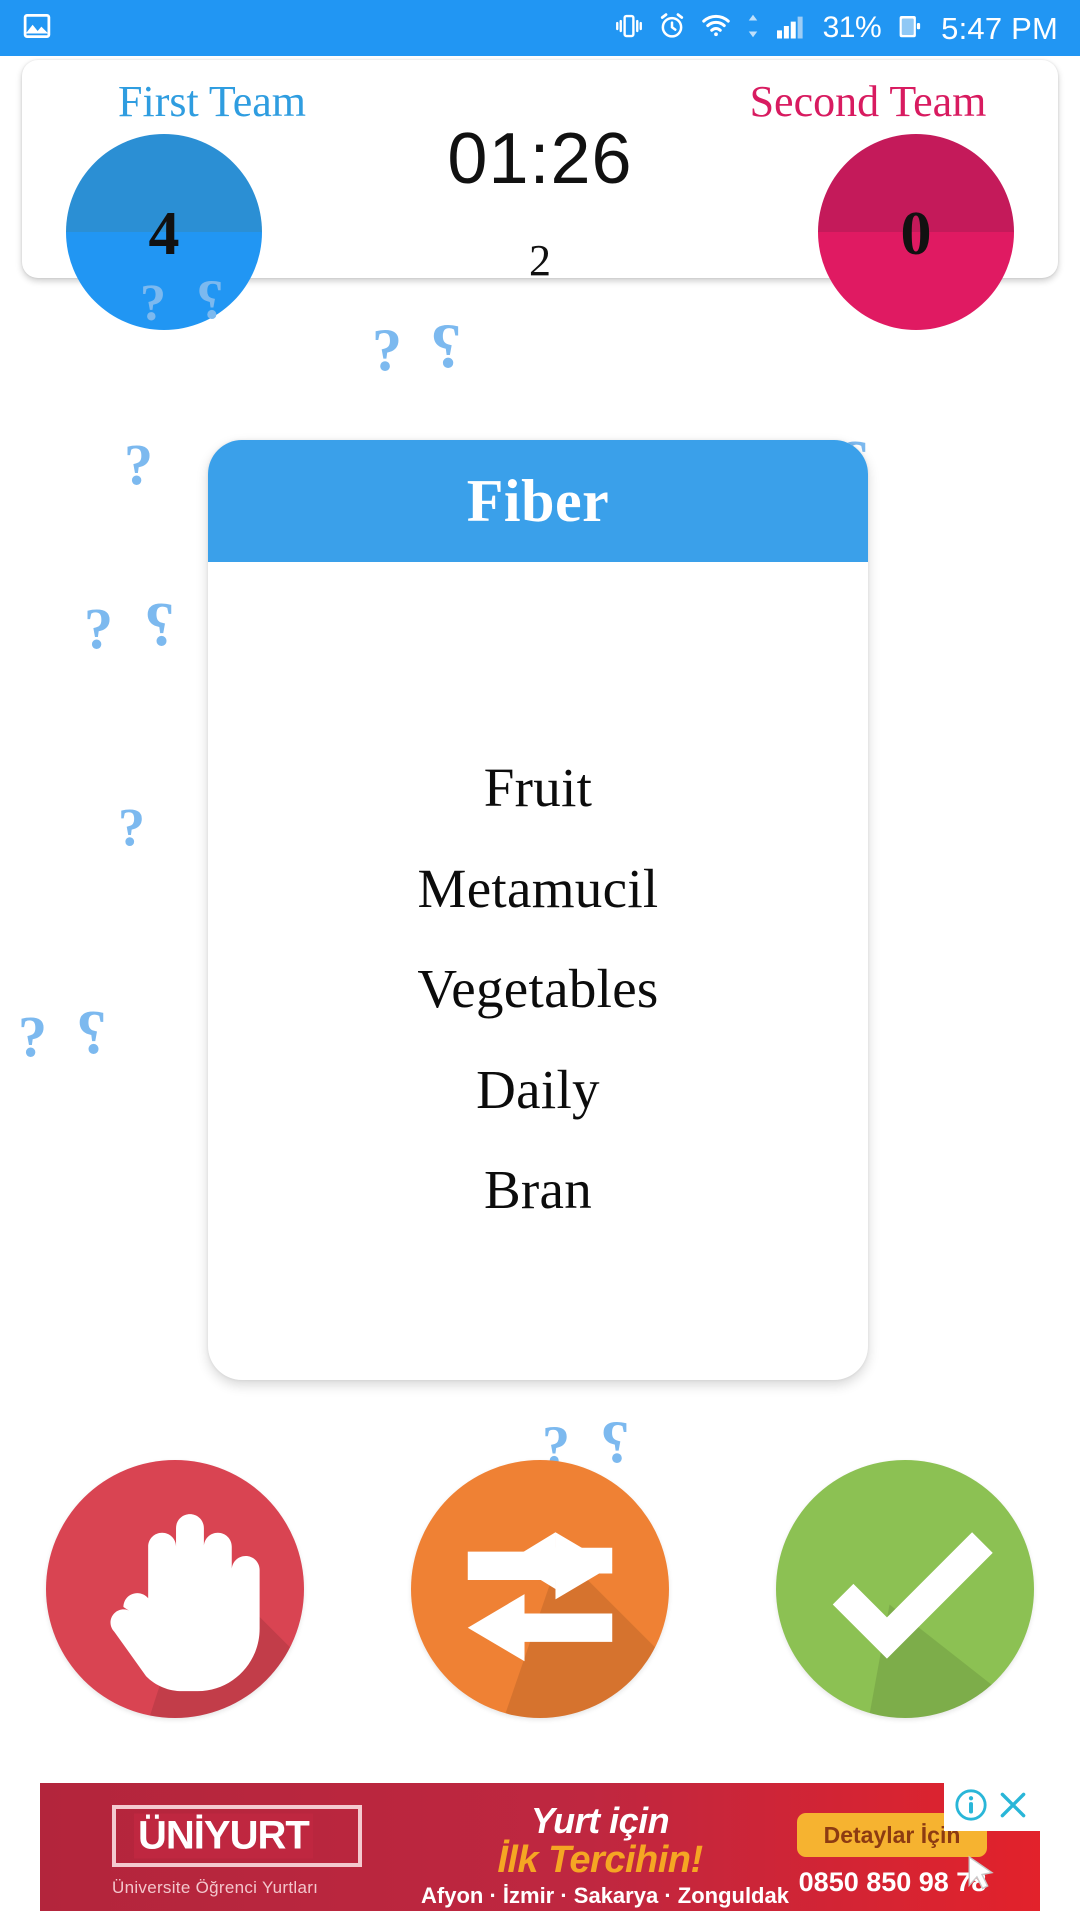 The width and height of the screenshot is (1080, 1920). Describe the element at coordinates (600, 1820) in the screenshot. I see `ad-headline-line1: Yurt için` at that location.